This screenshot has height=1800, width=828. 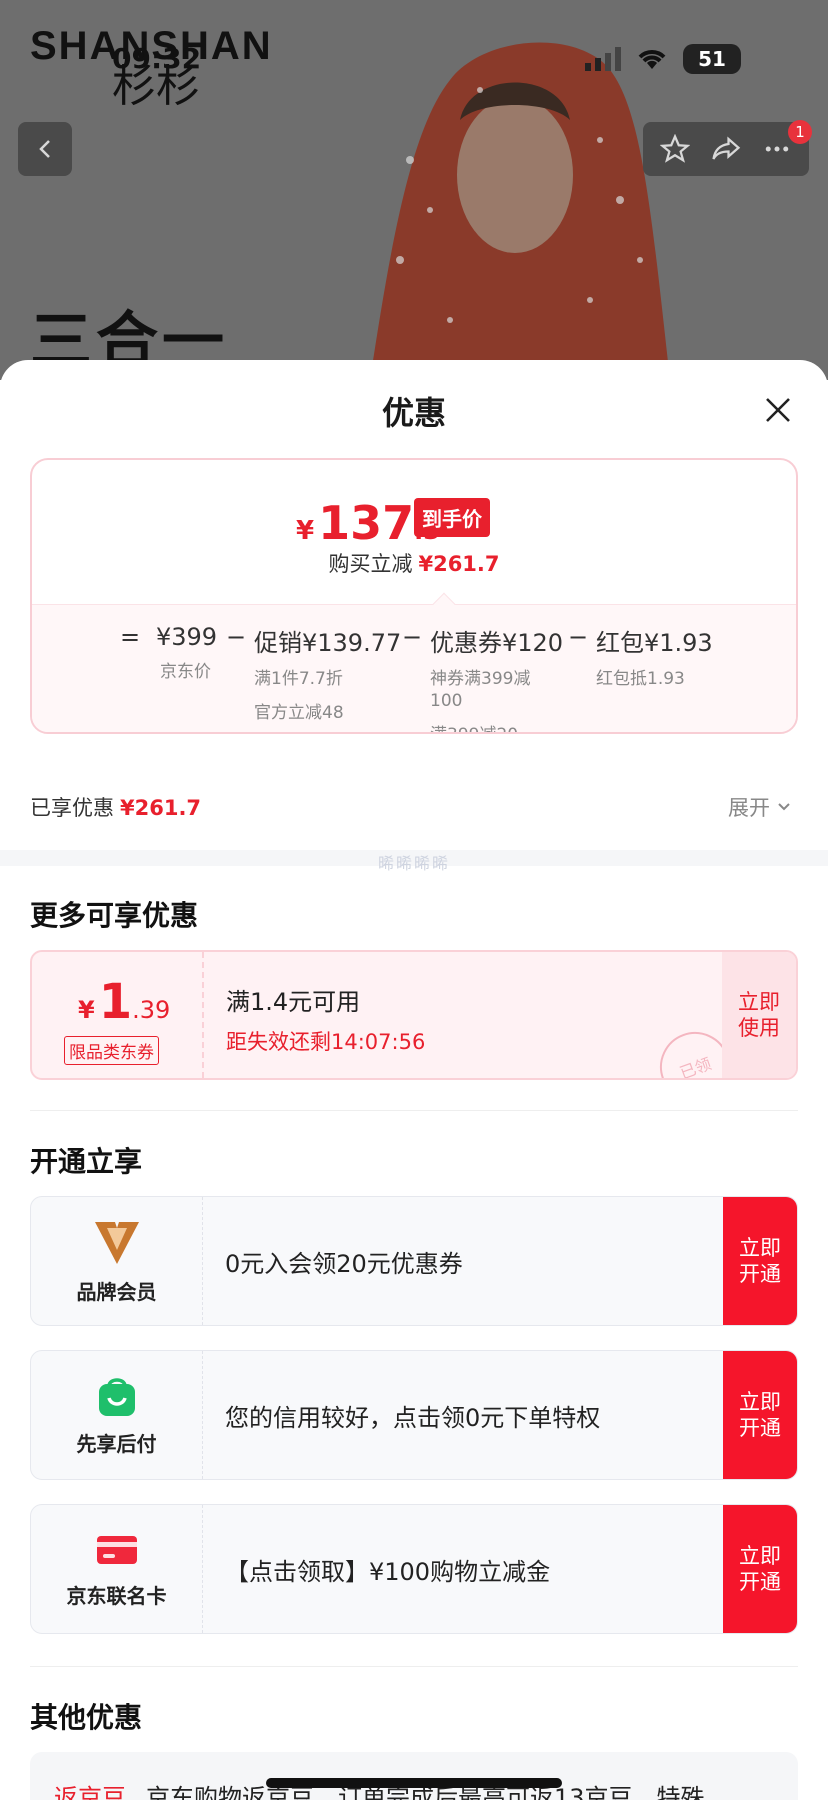 I want to click on offer-card-brand-member: 品牌会员 0元入会领20元优惠券 立即 开通, so click(x=414, y=1261).